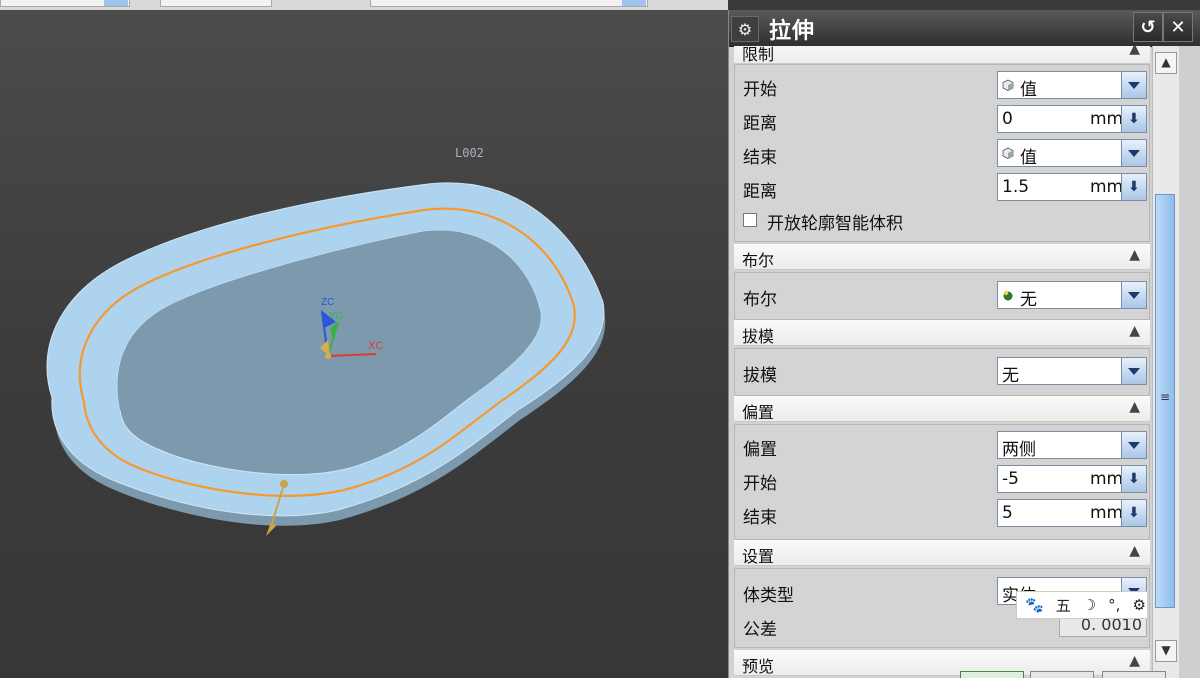 The height and width of the screenshot is (678, 1200). Describe the element at coordinates (1062, 674) in the screenshot. I see `apply-button` at that location.